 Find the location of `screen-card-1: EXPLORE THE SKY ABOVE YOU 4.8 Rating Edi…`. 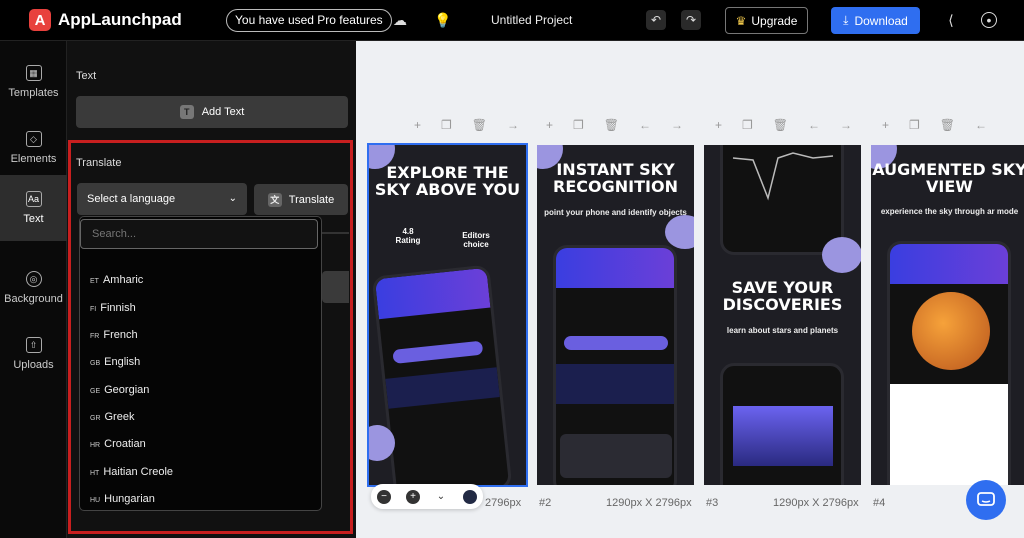

screen-card-1: EXPLORE THE SKY ABOVE YOU 4.8 Rating Edi… is located at coordinates (447, 315).